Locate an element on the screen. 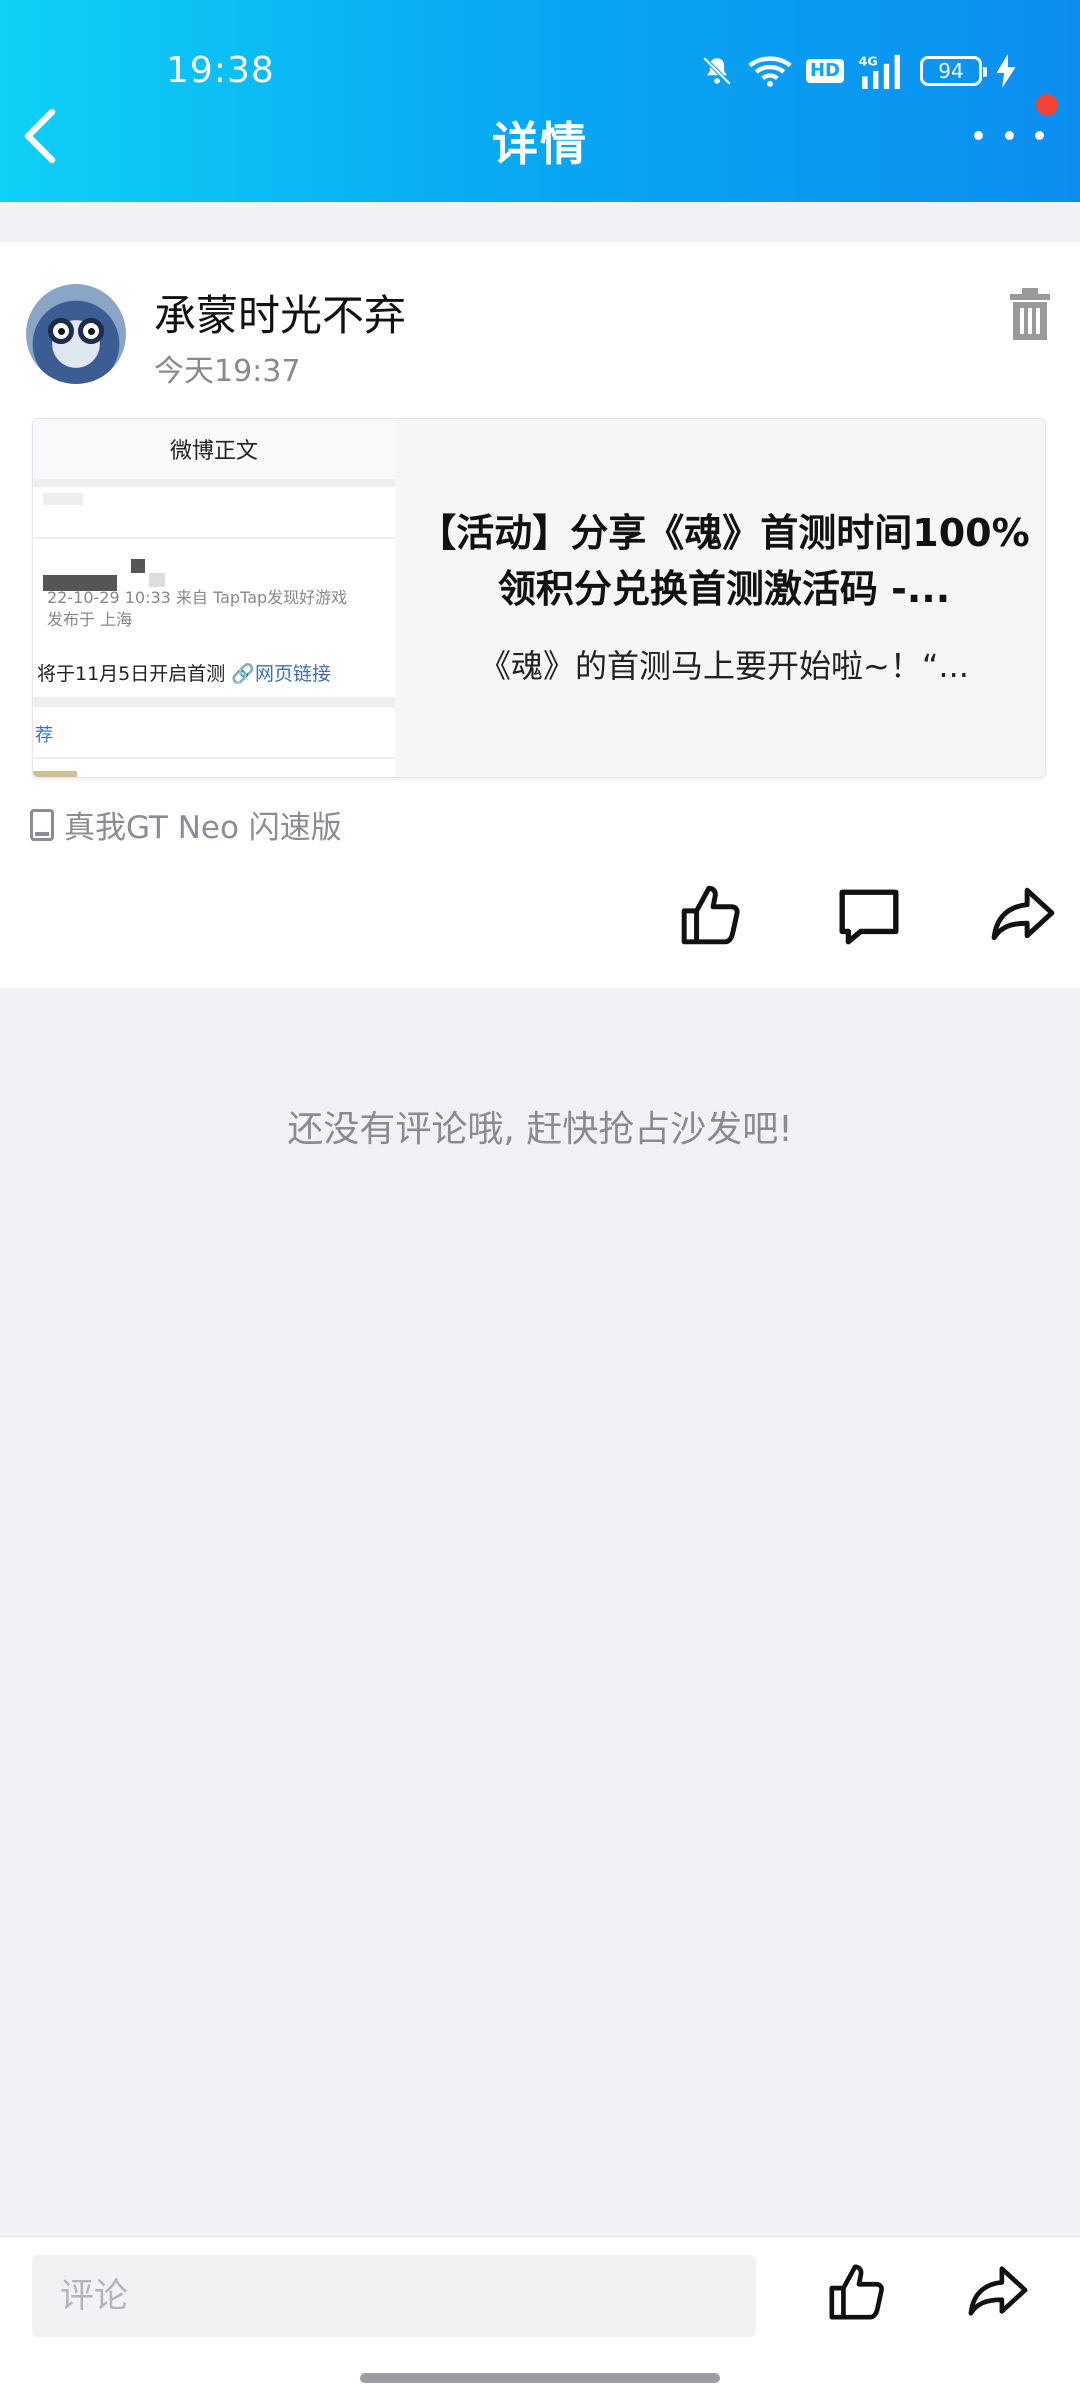 This screenshot has width=1080, height=2400. thumbnail-title: 微博正文 is located at coordinates (213, 451).